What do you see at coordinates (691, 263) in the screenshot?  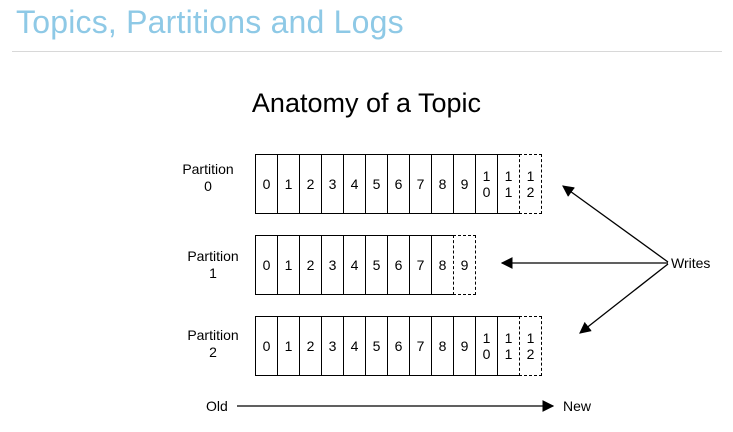 I see `writes-label: Writes` at bounding box center [691, 263].